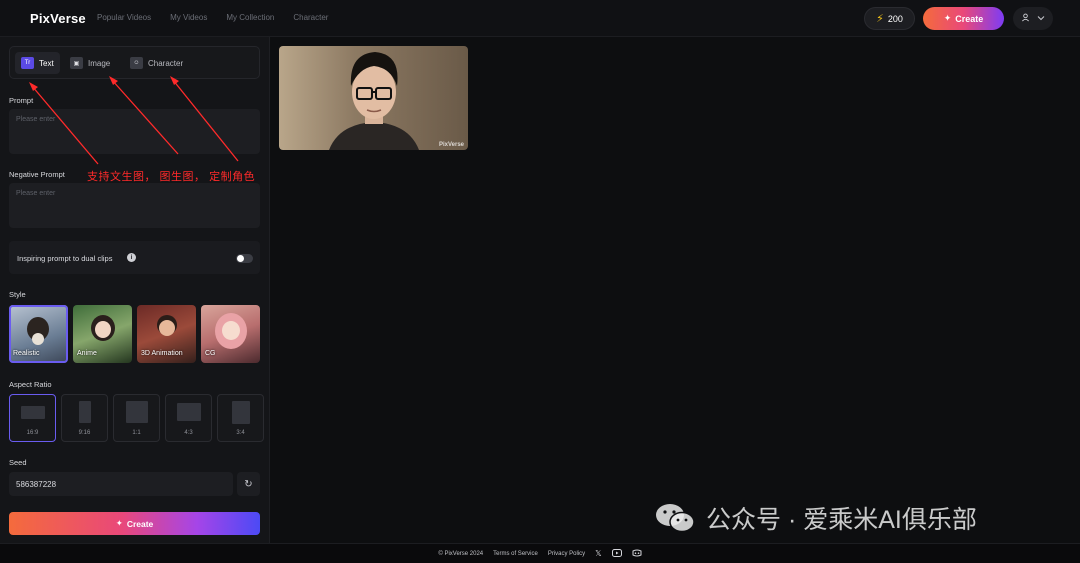 The height and width of the screenshot is (563, 1080). What do you see at coordinates (36, 119) in the screenshot?
I see `prompt-placeholder: Please enter` at bounding box center [36, 119].